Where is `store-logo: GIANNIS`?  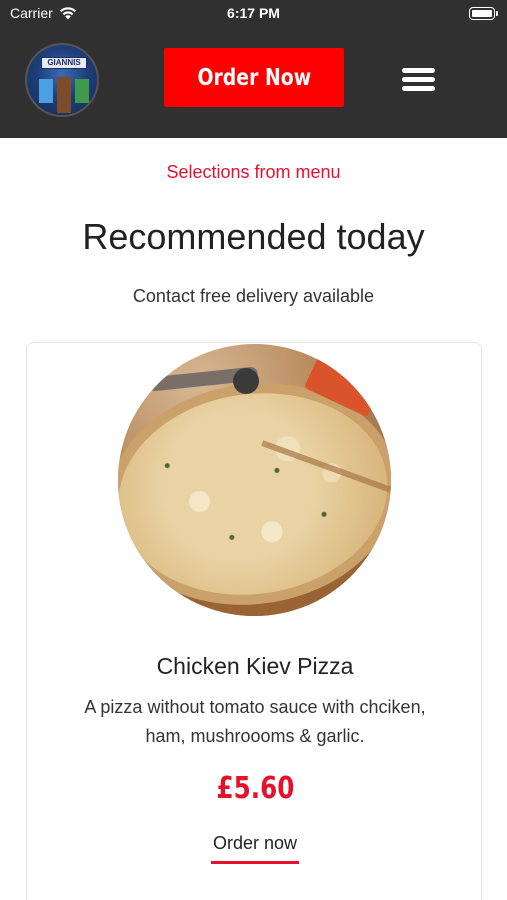
store-logo: GIANNIS is located at coordinates (62, 80).